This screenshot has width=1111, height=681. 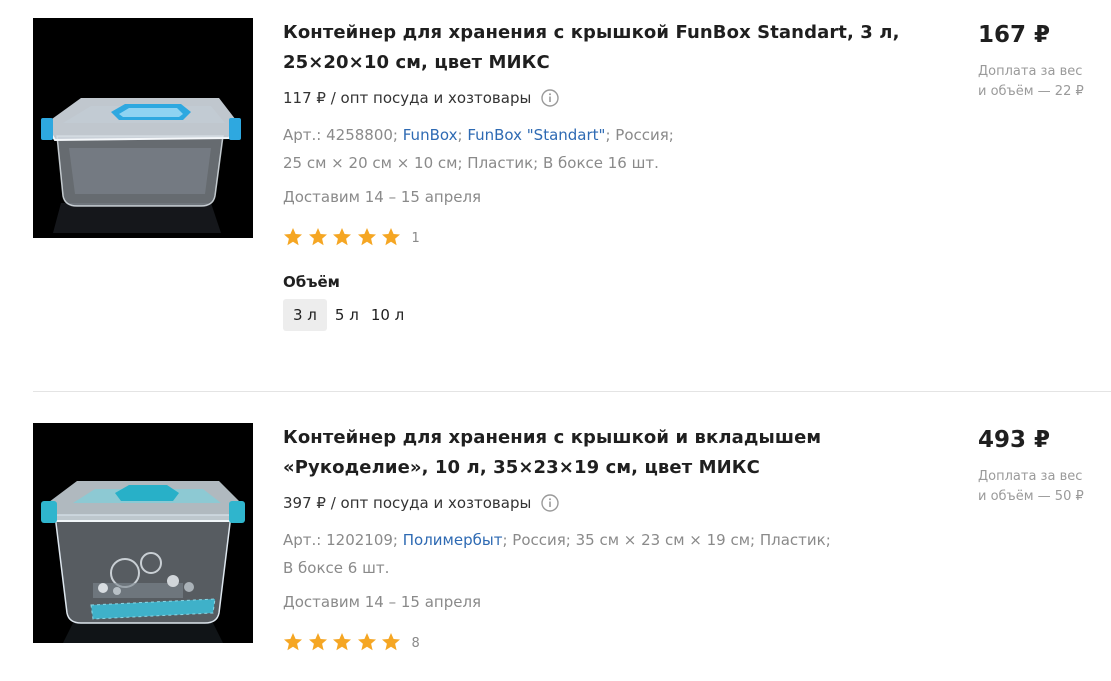 What do you see at coordinates (416, 238) in the screenshot?
I see `reviews-count: 1` at bounding box center [416, 238].